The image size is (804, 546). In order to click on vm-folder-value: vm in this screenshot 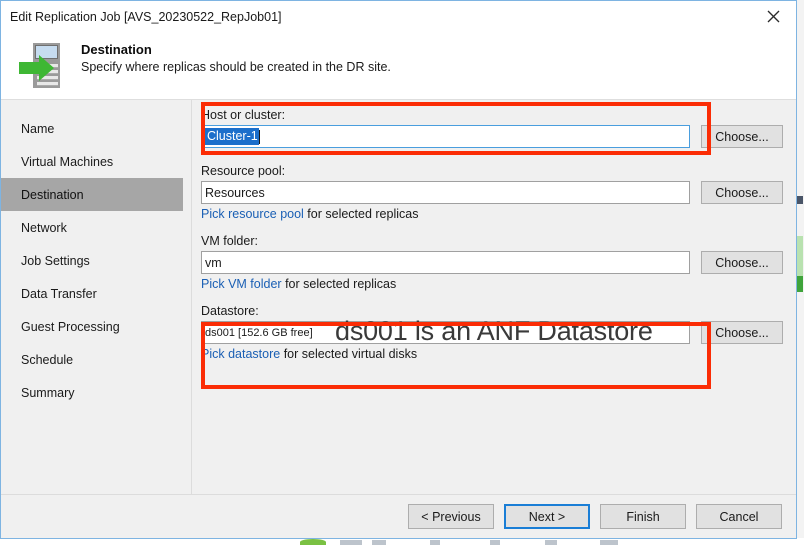, I will do `click(213, 262)`.